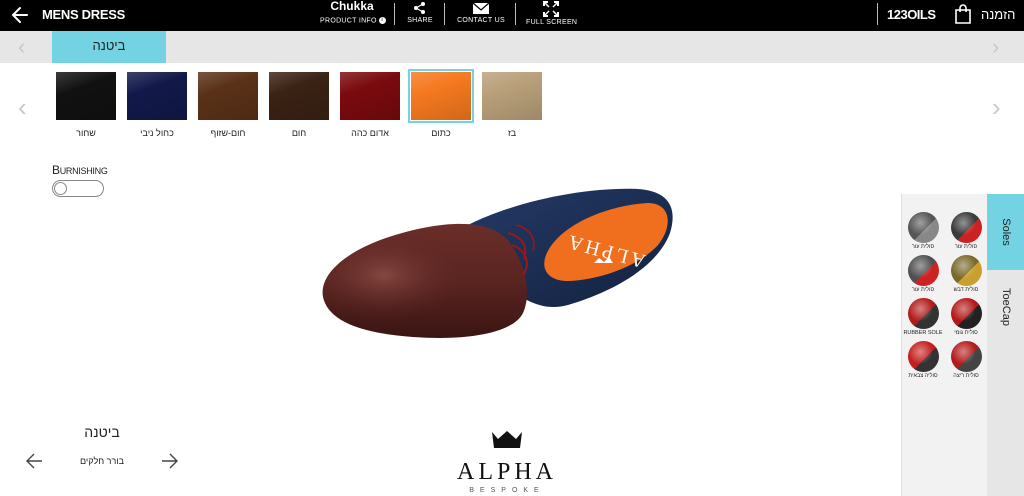 The width and height of the screenshot is (1024, 496). Describe the element at coordinates (109, 47) in the screenshot. I see `tab-lining: ביטנה` at that location.